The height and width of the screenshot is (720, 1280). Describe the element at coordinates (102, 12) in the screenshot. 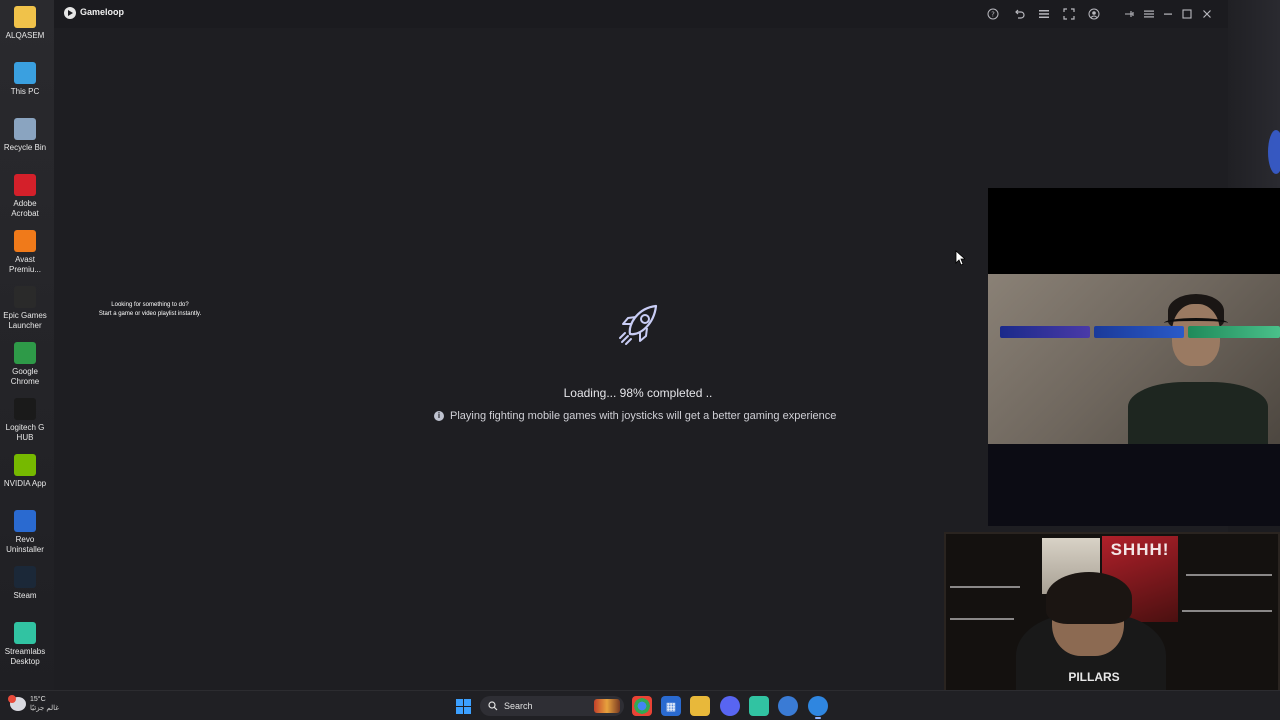

I see `window-title: Gameloop` at that location.